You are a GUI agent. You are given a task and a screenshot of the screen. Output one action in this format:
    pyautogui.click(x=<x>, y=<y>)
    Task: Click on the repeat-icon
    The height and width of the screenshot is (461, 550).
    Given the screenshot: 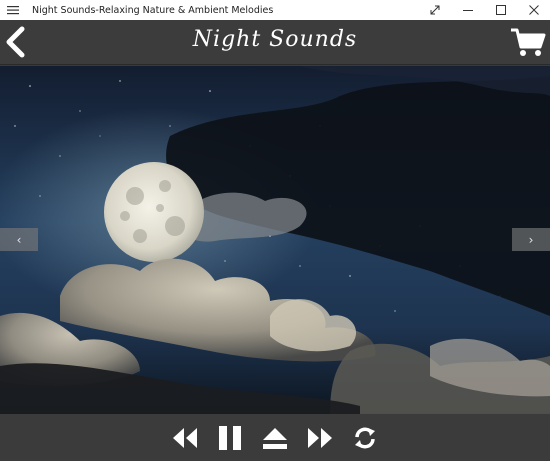 What is the action you would take?
    pyautogui.click(x=365, y=437)
    